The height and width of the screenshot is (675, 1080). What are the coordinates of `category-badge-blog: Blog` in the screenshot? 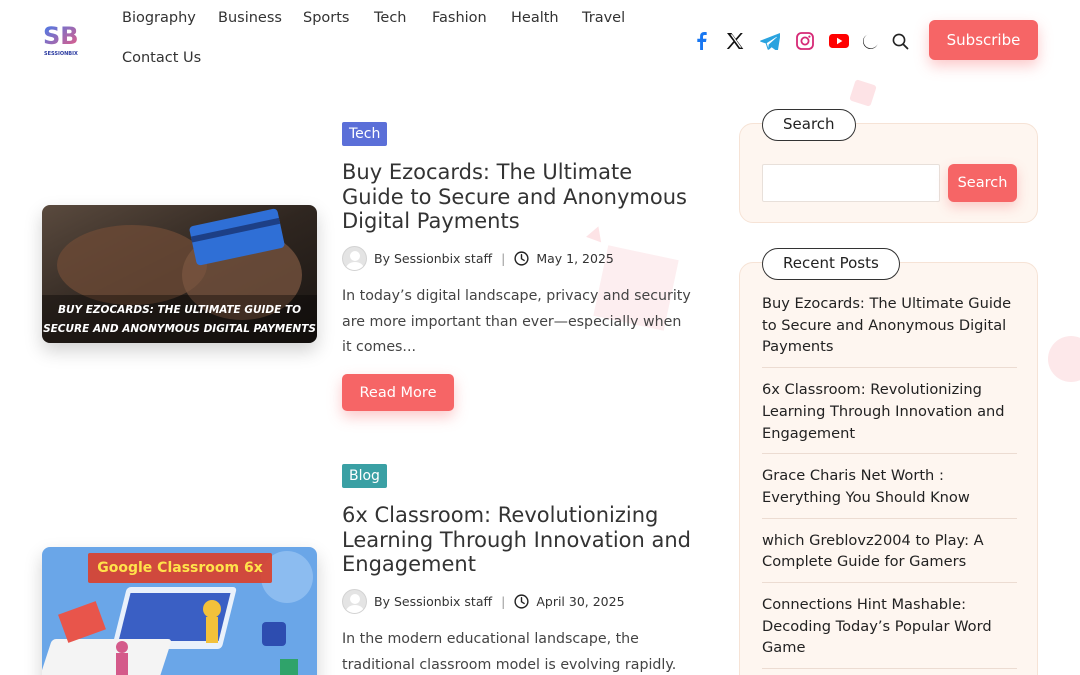 It's located at (364, 476).